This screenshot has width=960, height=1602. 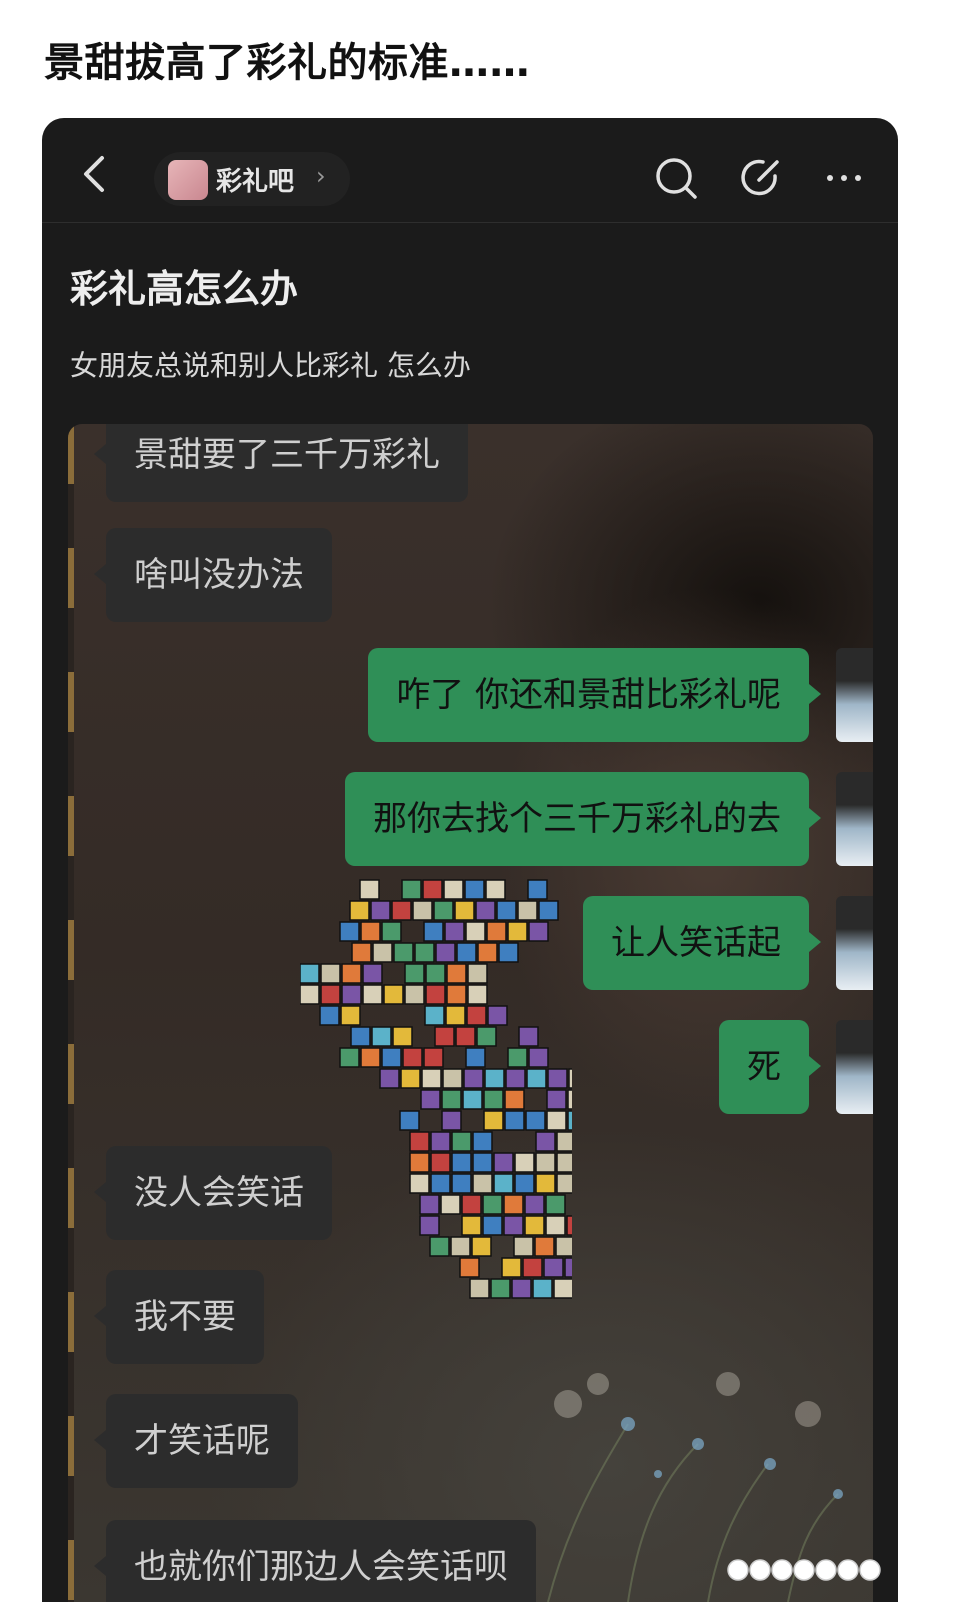 I want to click on back-icon, so click(x=95, y=174).